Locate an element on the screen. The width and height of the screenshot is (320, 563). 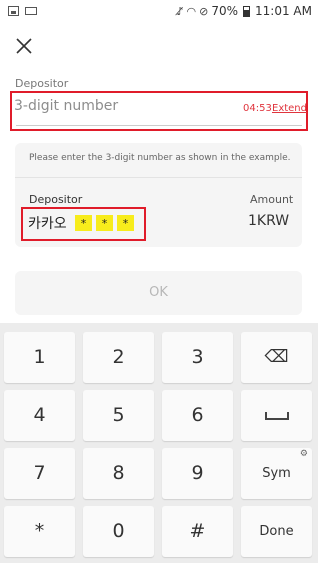
hash-key: # is located at coordinates (197, 531).